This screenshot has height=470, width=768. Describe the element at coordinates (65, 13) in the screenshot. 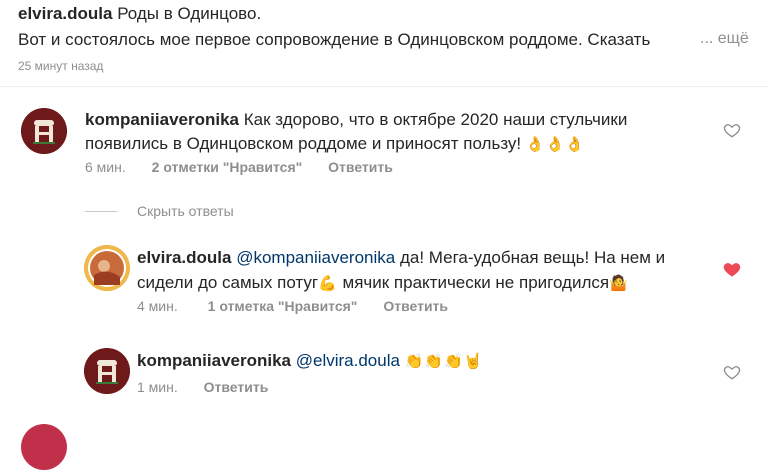

I see `caption-username: elvira.doula` at that location.